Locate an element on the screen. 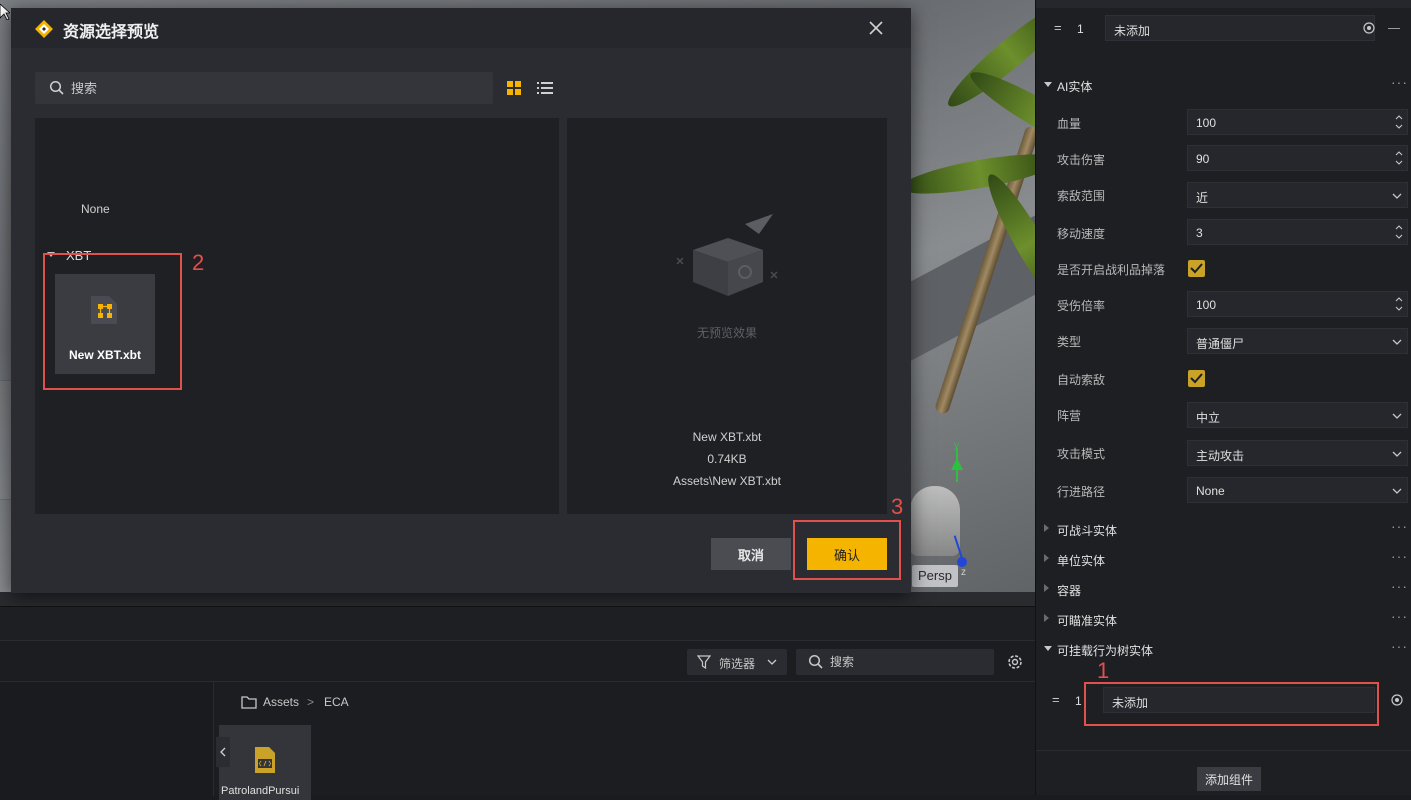 The image size is (1411, 800). asset-search-input is located at coordinates (905, 662).